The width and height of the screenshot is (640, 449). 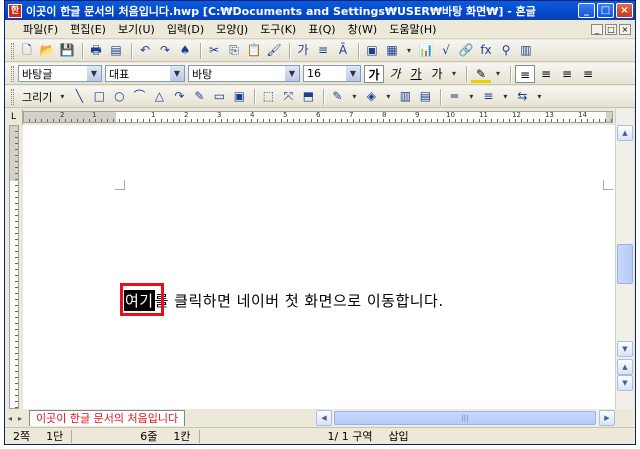 What do you see at coordinates (332, 73) in the screenshot?
I see `font-size-select: 16 ▼` at bounding box center [332, 73].